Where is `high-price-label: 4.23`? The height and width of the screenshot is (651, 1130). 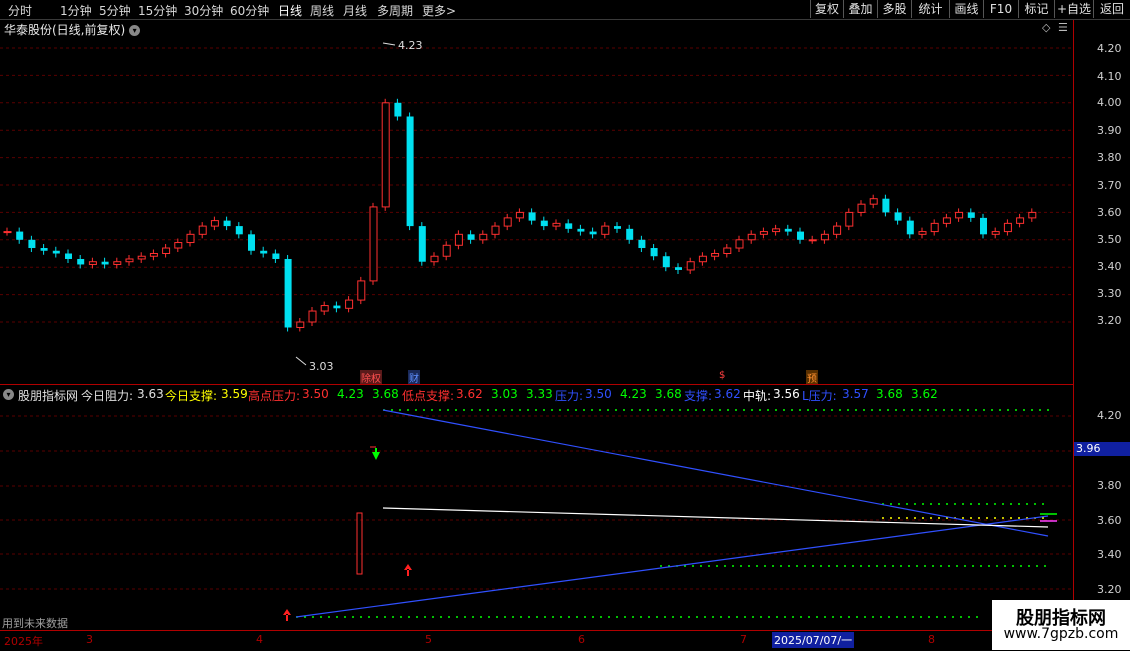 high-price-label: 4.23 is located at coordinates (410, 45).